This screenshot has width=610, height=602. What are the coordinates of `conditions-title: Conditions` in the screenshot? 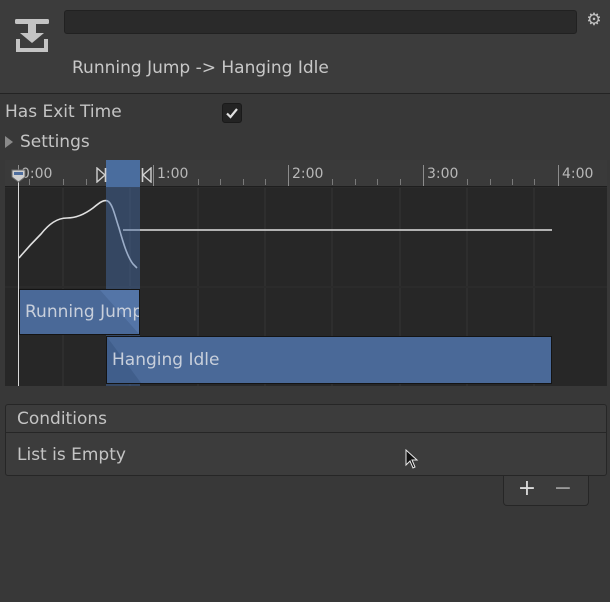 It's located at (62, 419).